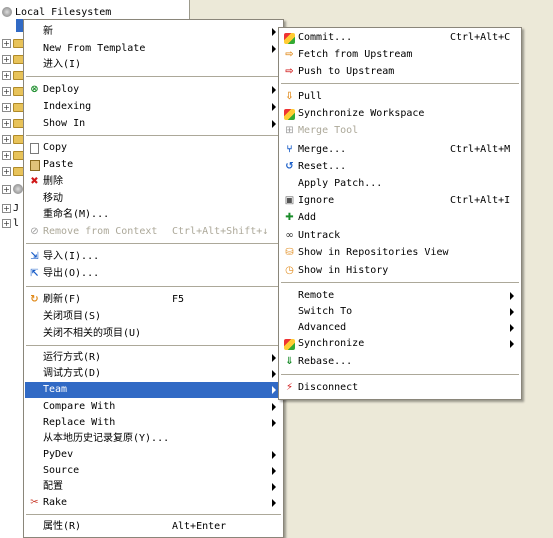 The height and width of the screenshot is (538, 553). I want to click on menu-item-show-in: Show In, so click(153, 124).